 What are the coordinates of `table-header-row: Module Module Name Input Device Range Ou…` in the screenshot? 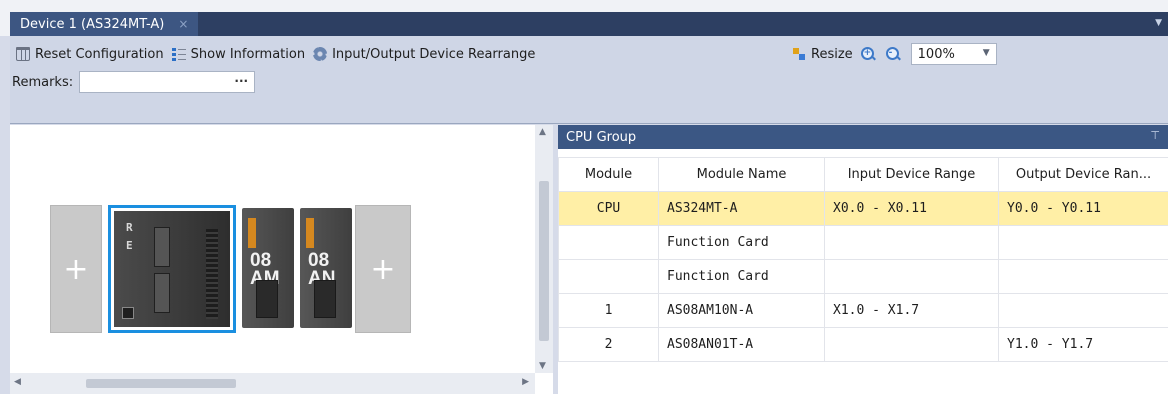 It's located at (863, 174).